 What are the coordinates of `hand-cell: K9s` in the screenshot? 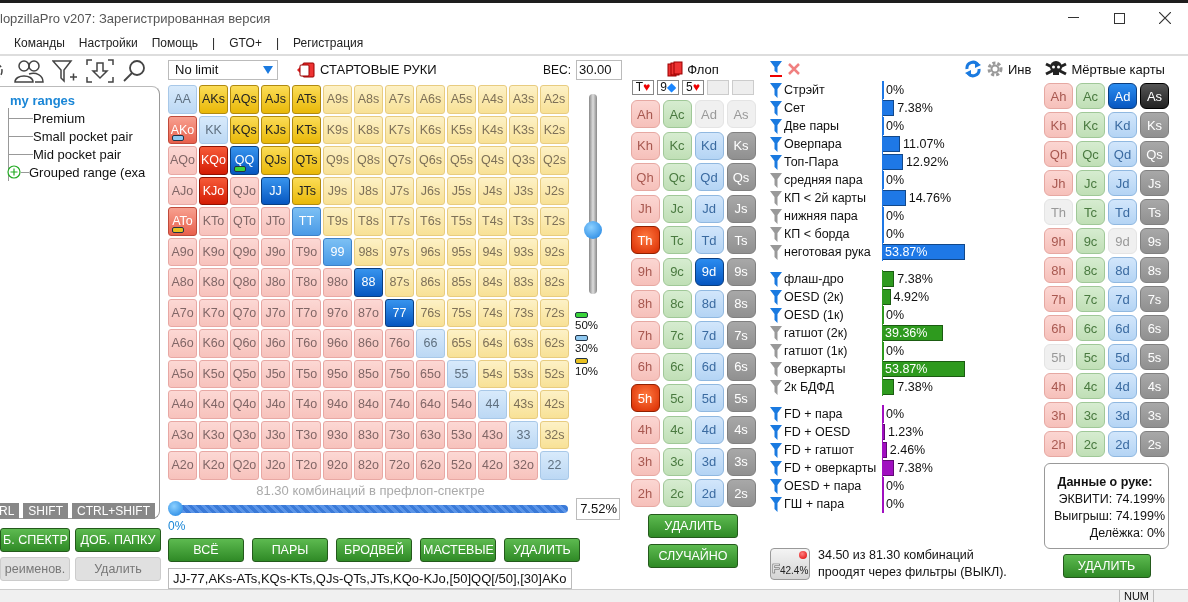 It's located at (337, 130).